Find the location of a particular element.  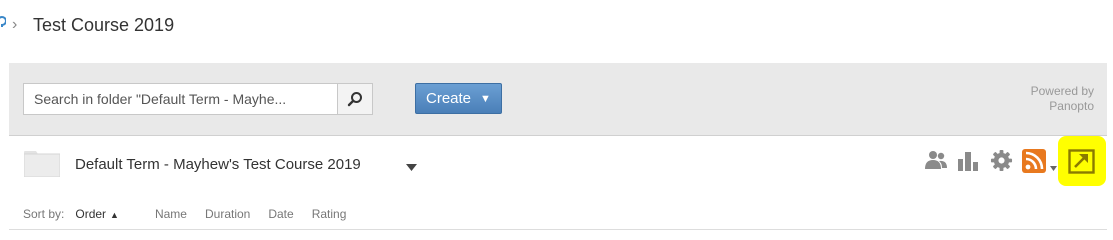

sort-option-date: Date is located at coordinates (280, 214).